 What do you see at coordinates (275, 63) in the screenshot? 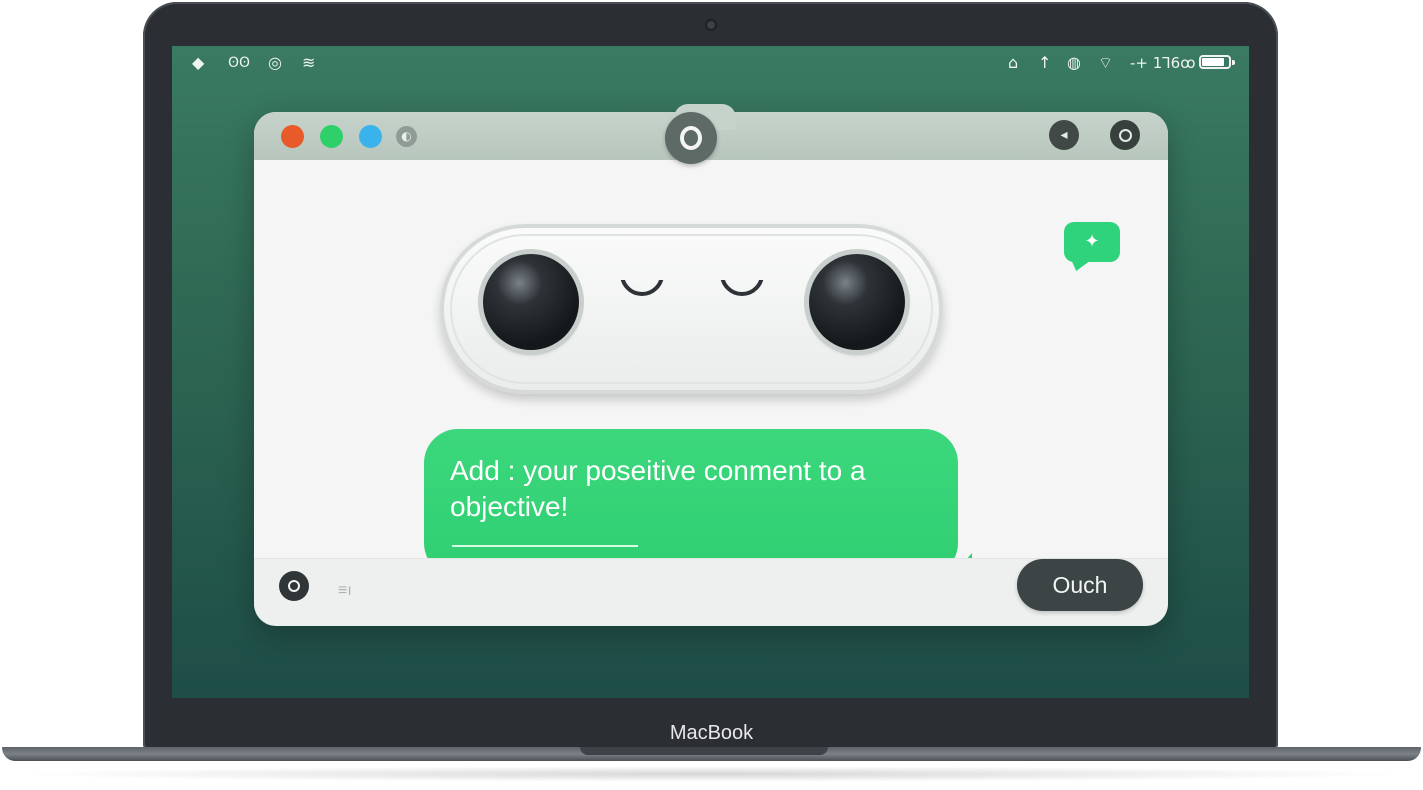
I see `focus-icon: ◎` at bounding box center [275, 63].